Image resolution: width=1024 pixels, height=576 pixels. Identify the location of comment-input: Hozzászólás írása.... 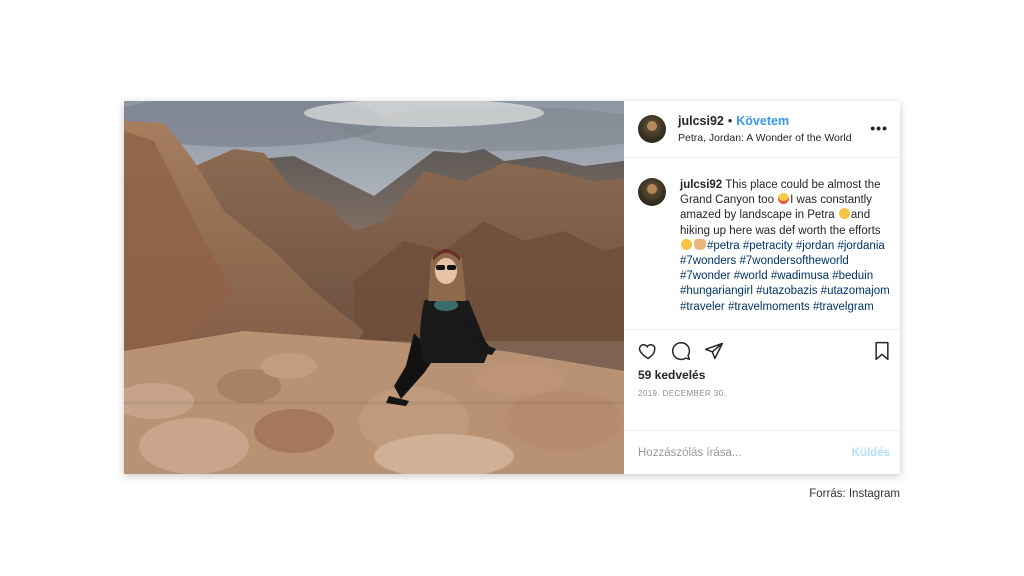
(690, 453).